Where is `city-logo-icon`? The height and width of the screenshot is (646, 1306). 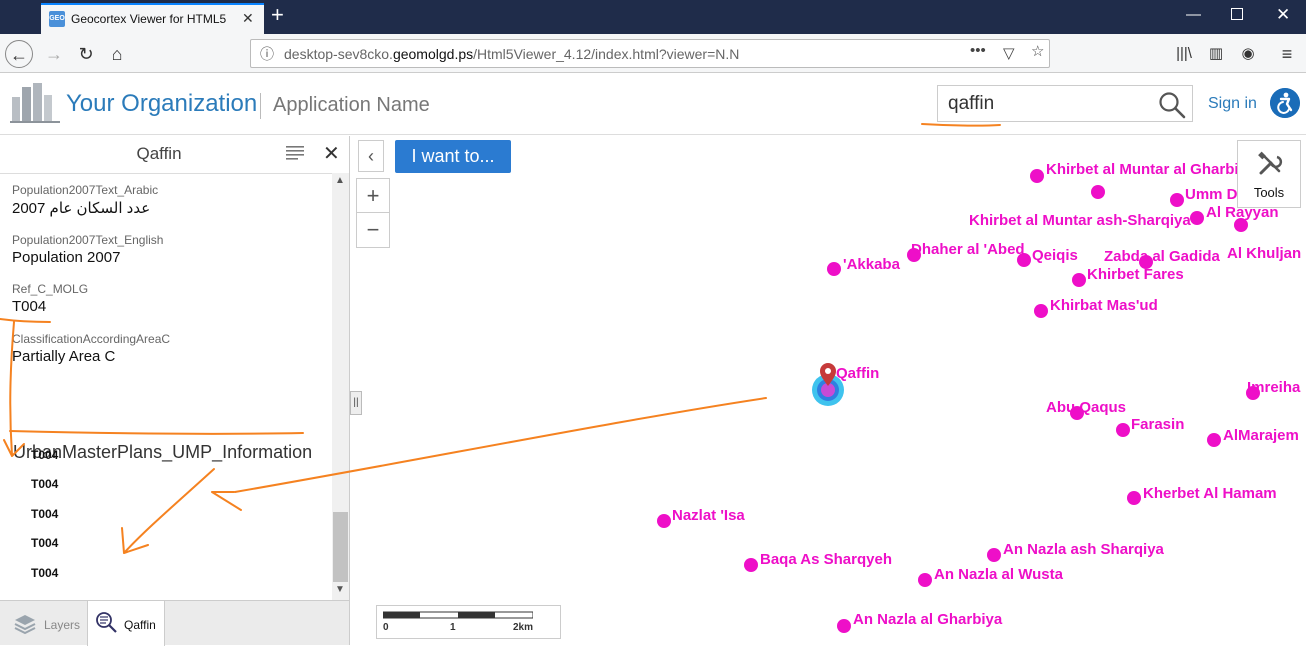 city-logo-icon is located at coordinates (35, 103).